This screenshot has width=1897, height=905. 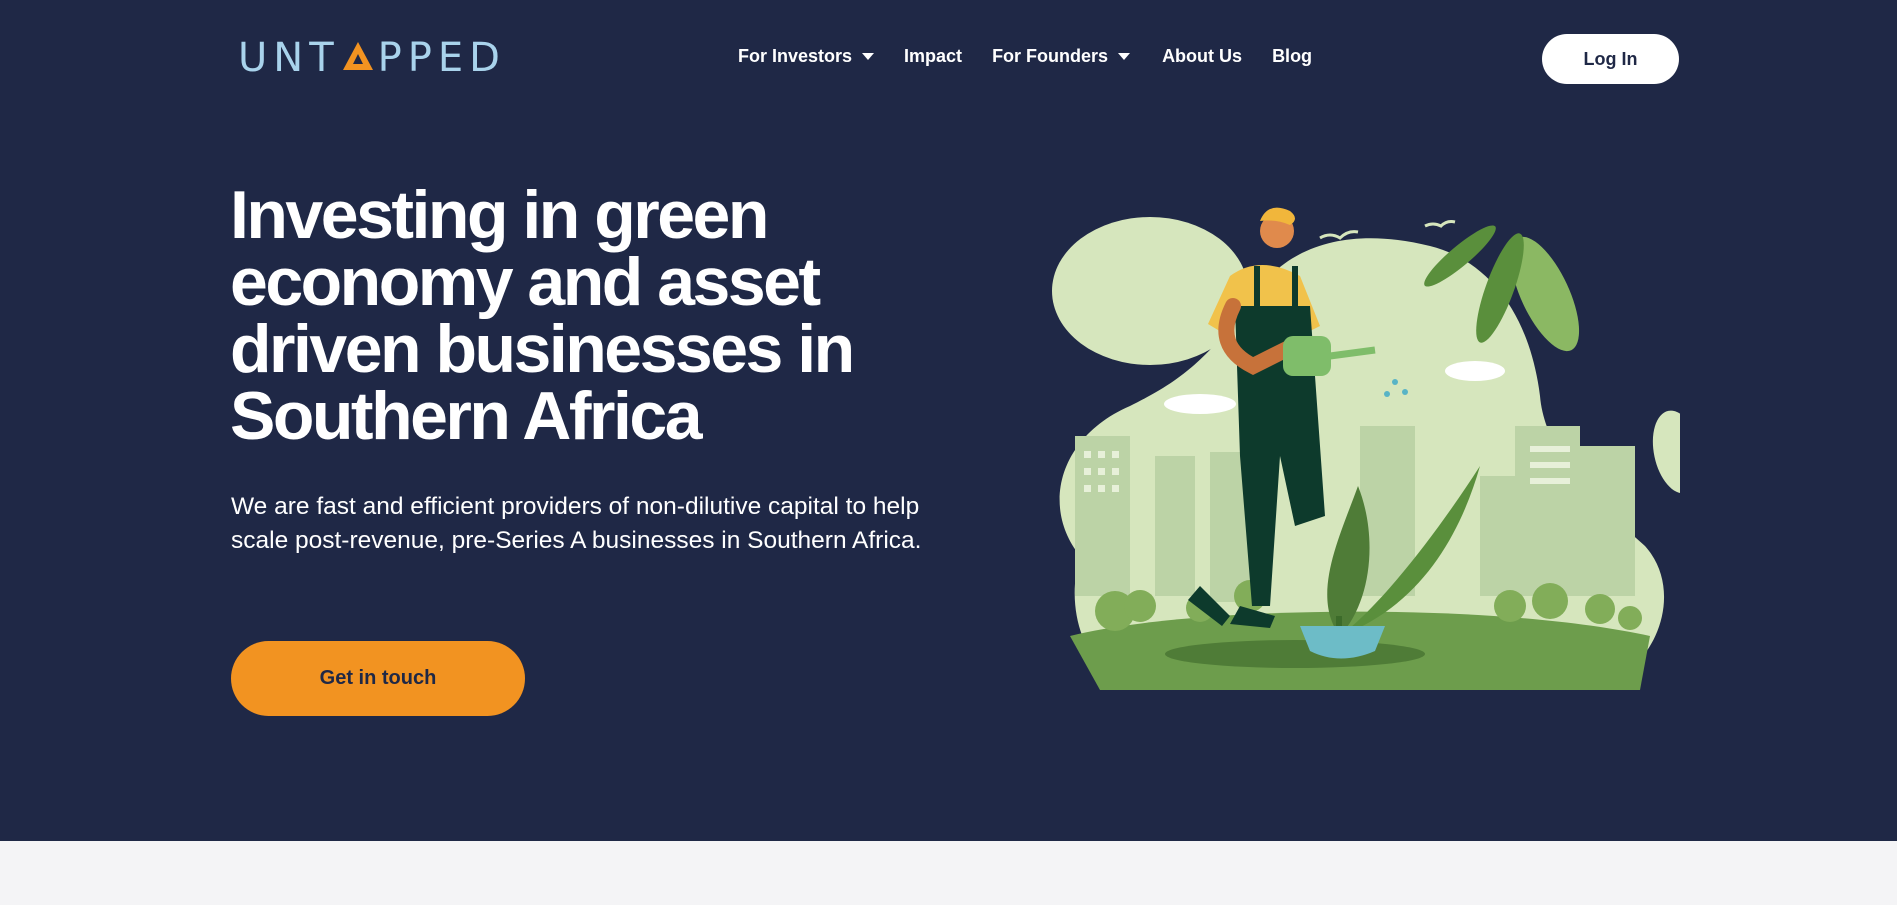 I want to click on nav-for-founders: For Founders, so click(x=1061, y=56).